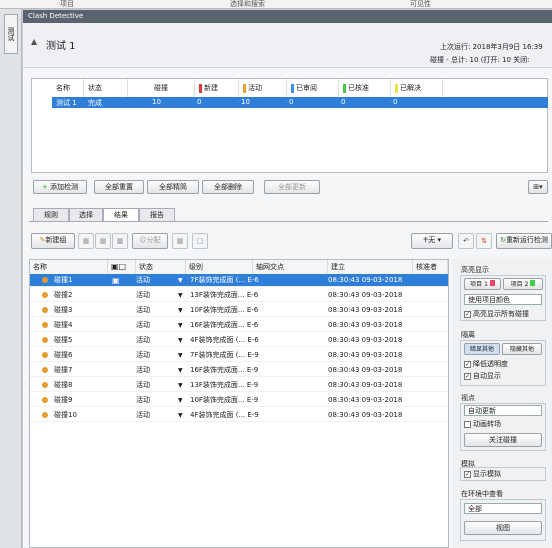 This screenshot has width=552, height=548. I want to click on clash-level-grid: 7F装饰完成面 (... E-6, so click(224, 280).